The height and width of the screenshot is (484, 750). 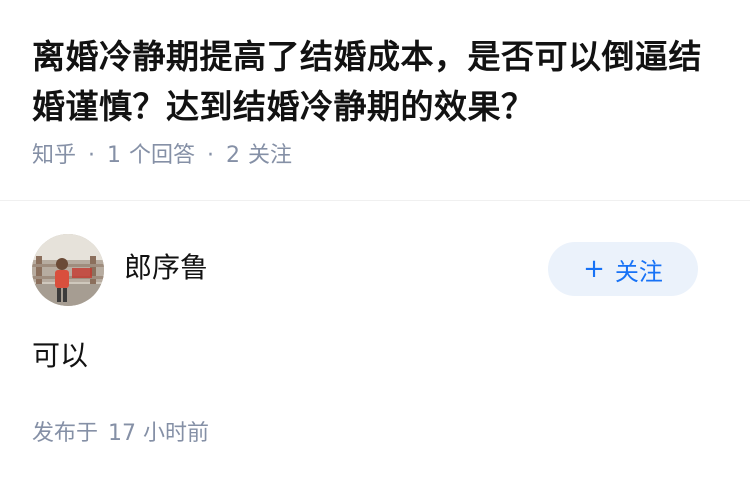 What do you see at coordinates (377, 156) in the screenshot?
I see `question-meta: 知乎 · 1 个回答 · 2 关注` at bounding box center [377, 156].